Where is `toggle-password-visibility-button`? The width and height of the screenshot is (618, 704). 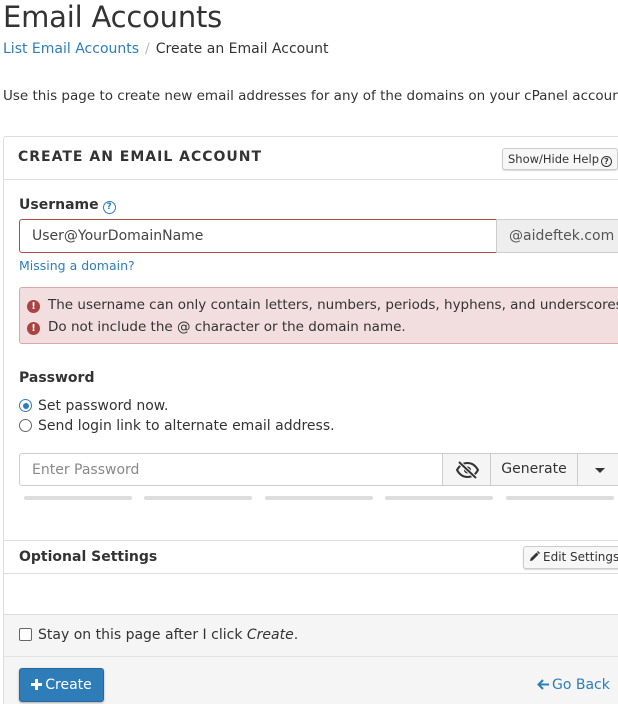
toggle-password-visibility-button is located at coordinates (466, 469).